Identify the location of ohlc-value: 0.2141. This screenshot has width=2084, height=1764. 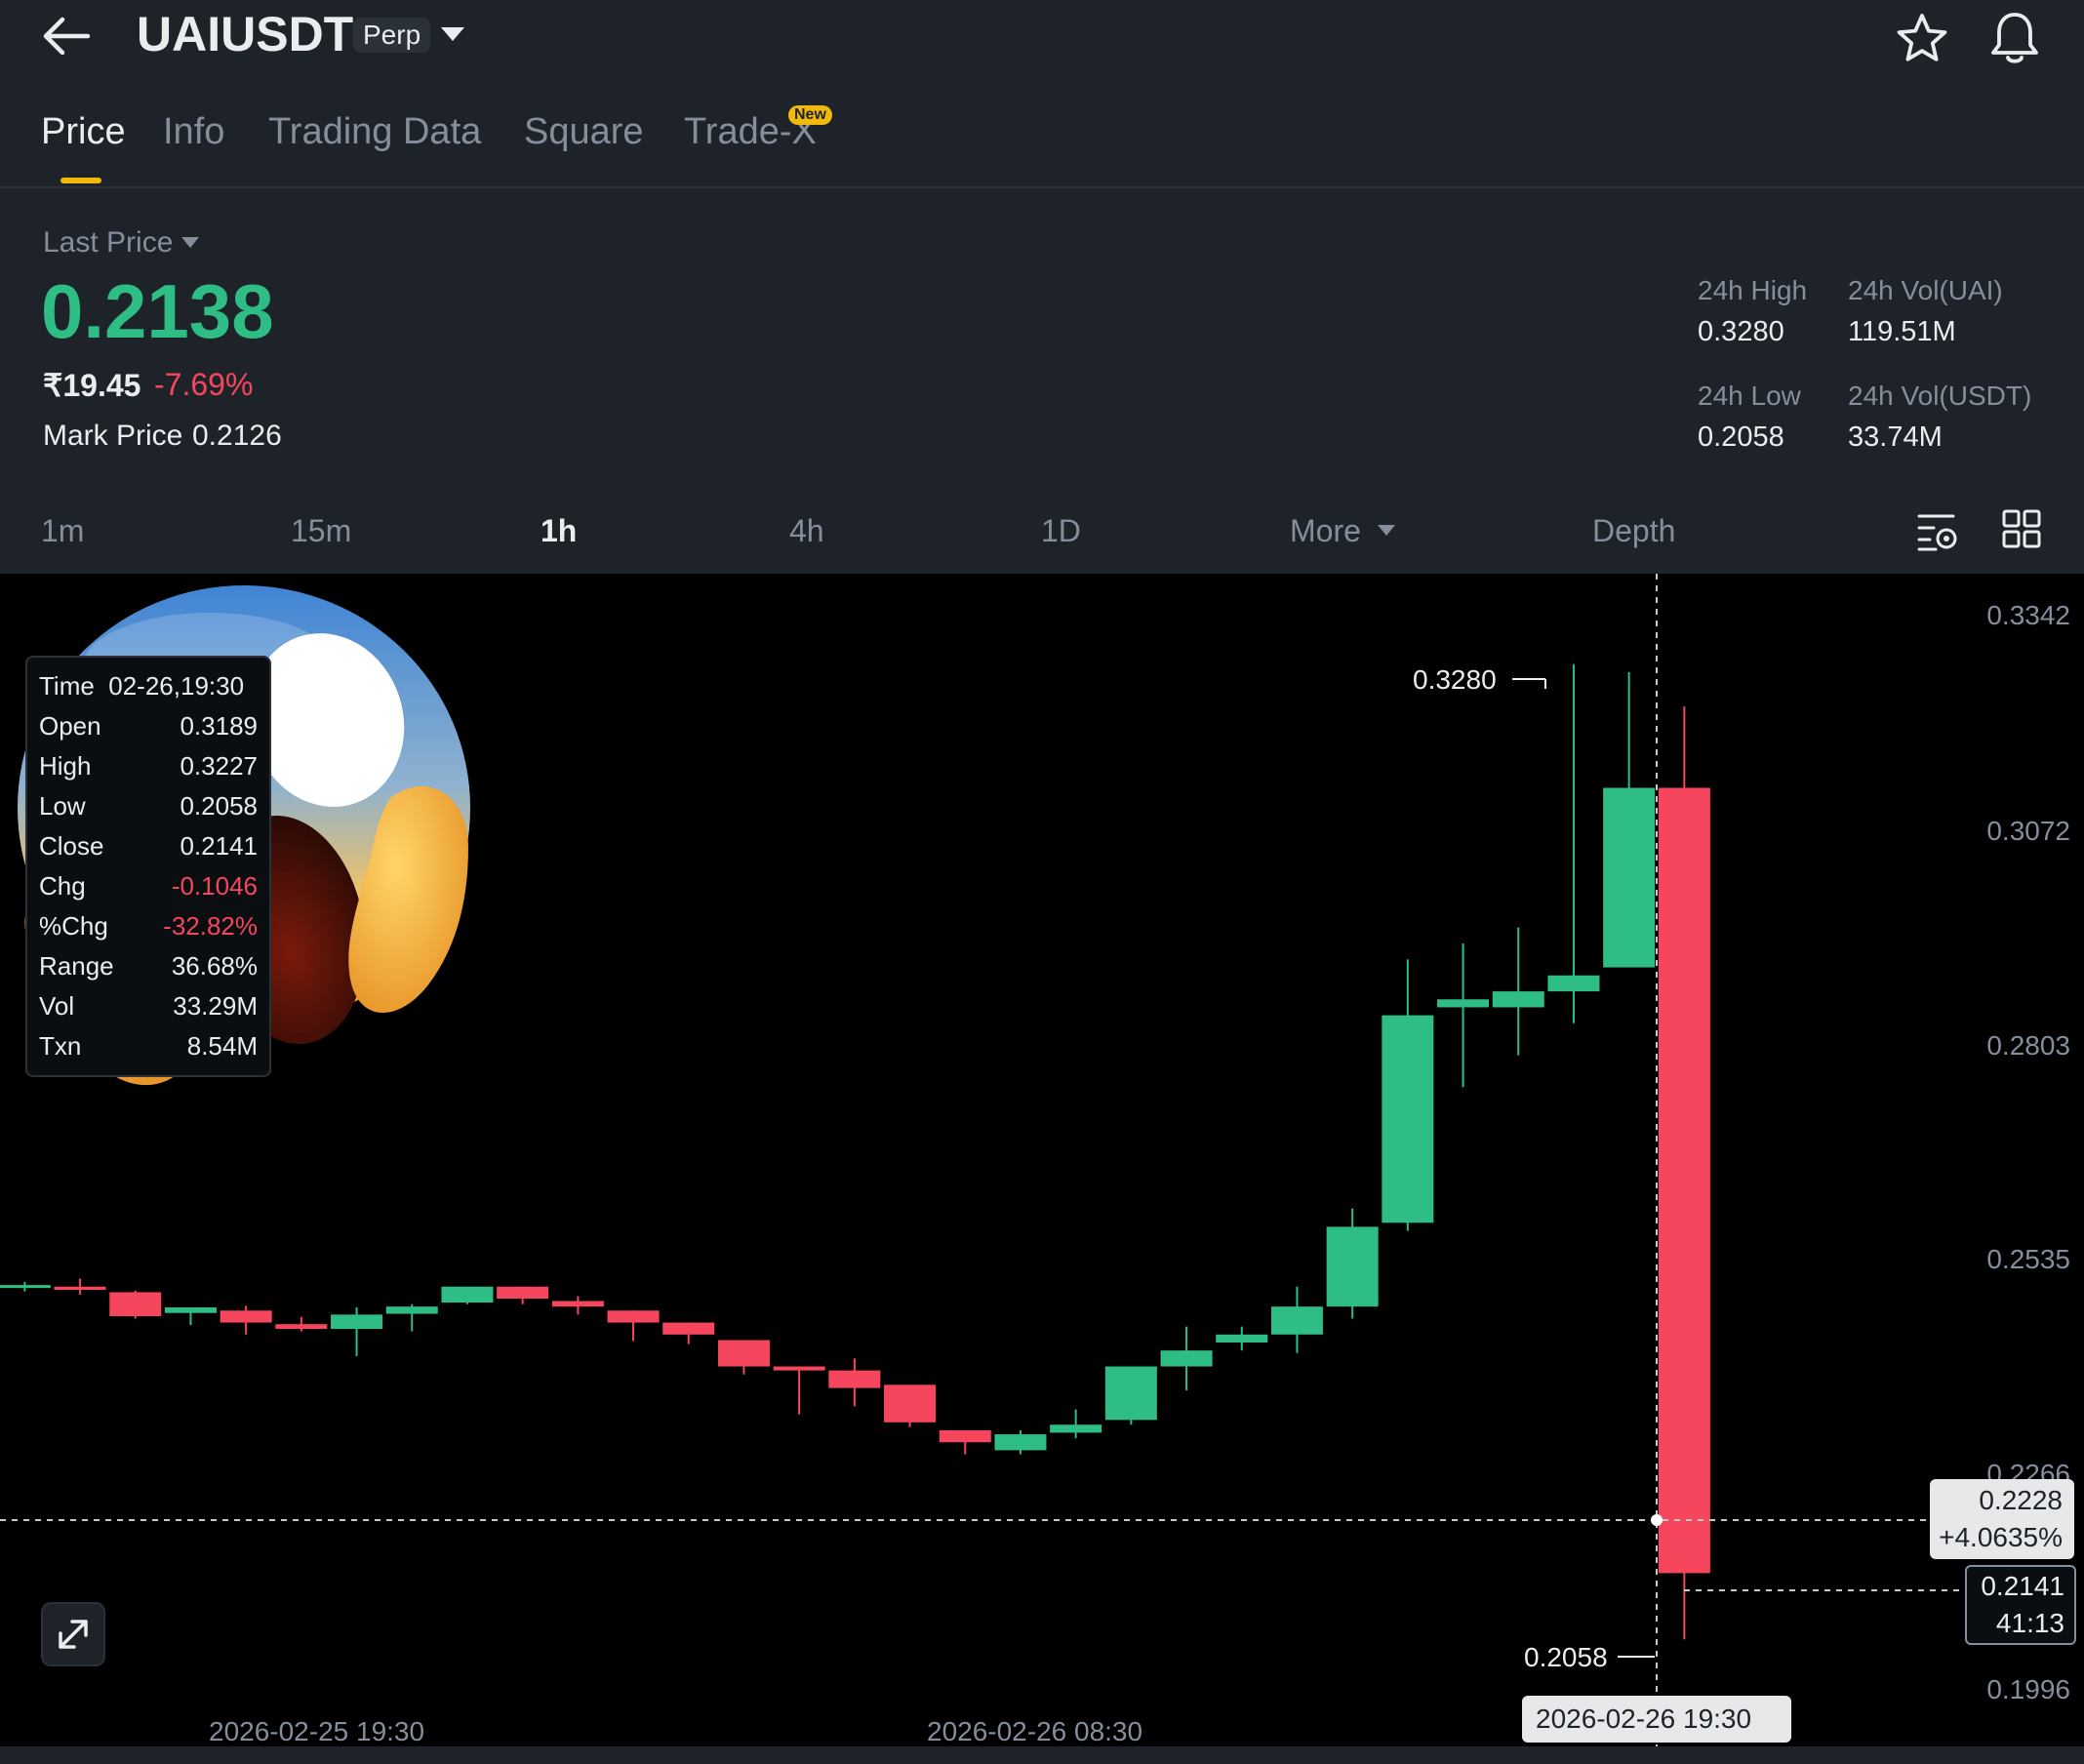
(219, 846).